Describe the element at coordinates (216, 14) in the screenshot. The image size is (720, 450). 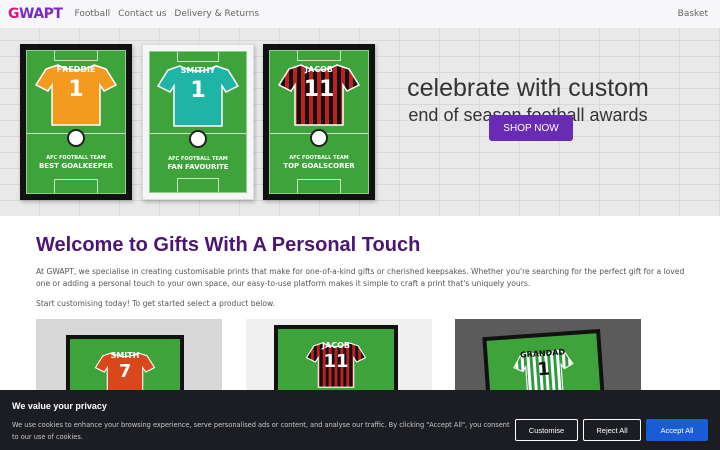
I see `nav-link-delivery: Delivery & Returns` at that location.